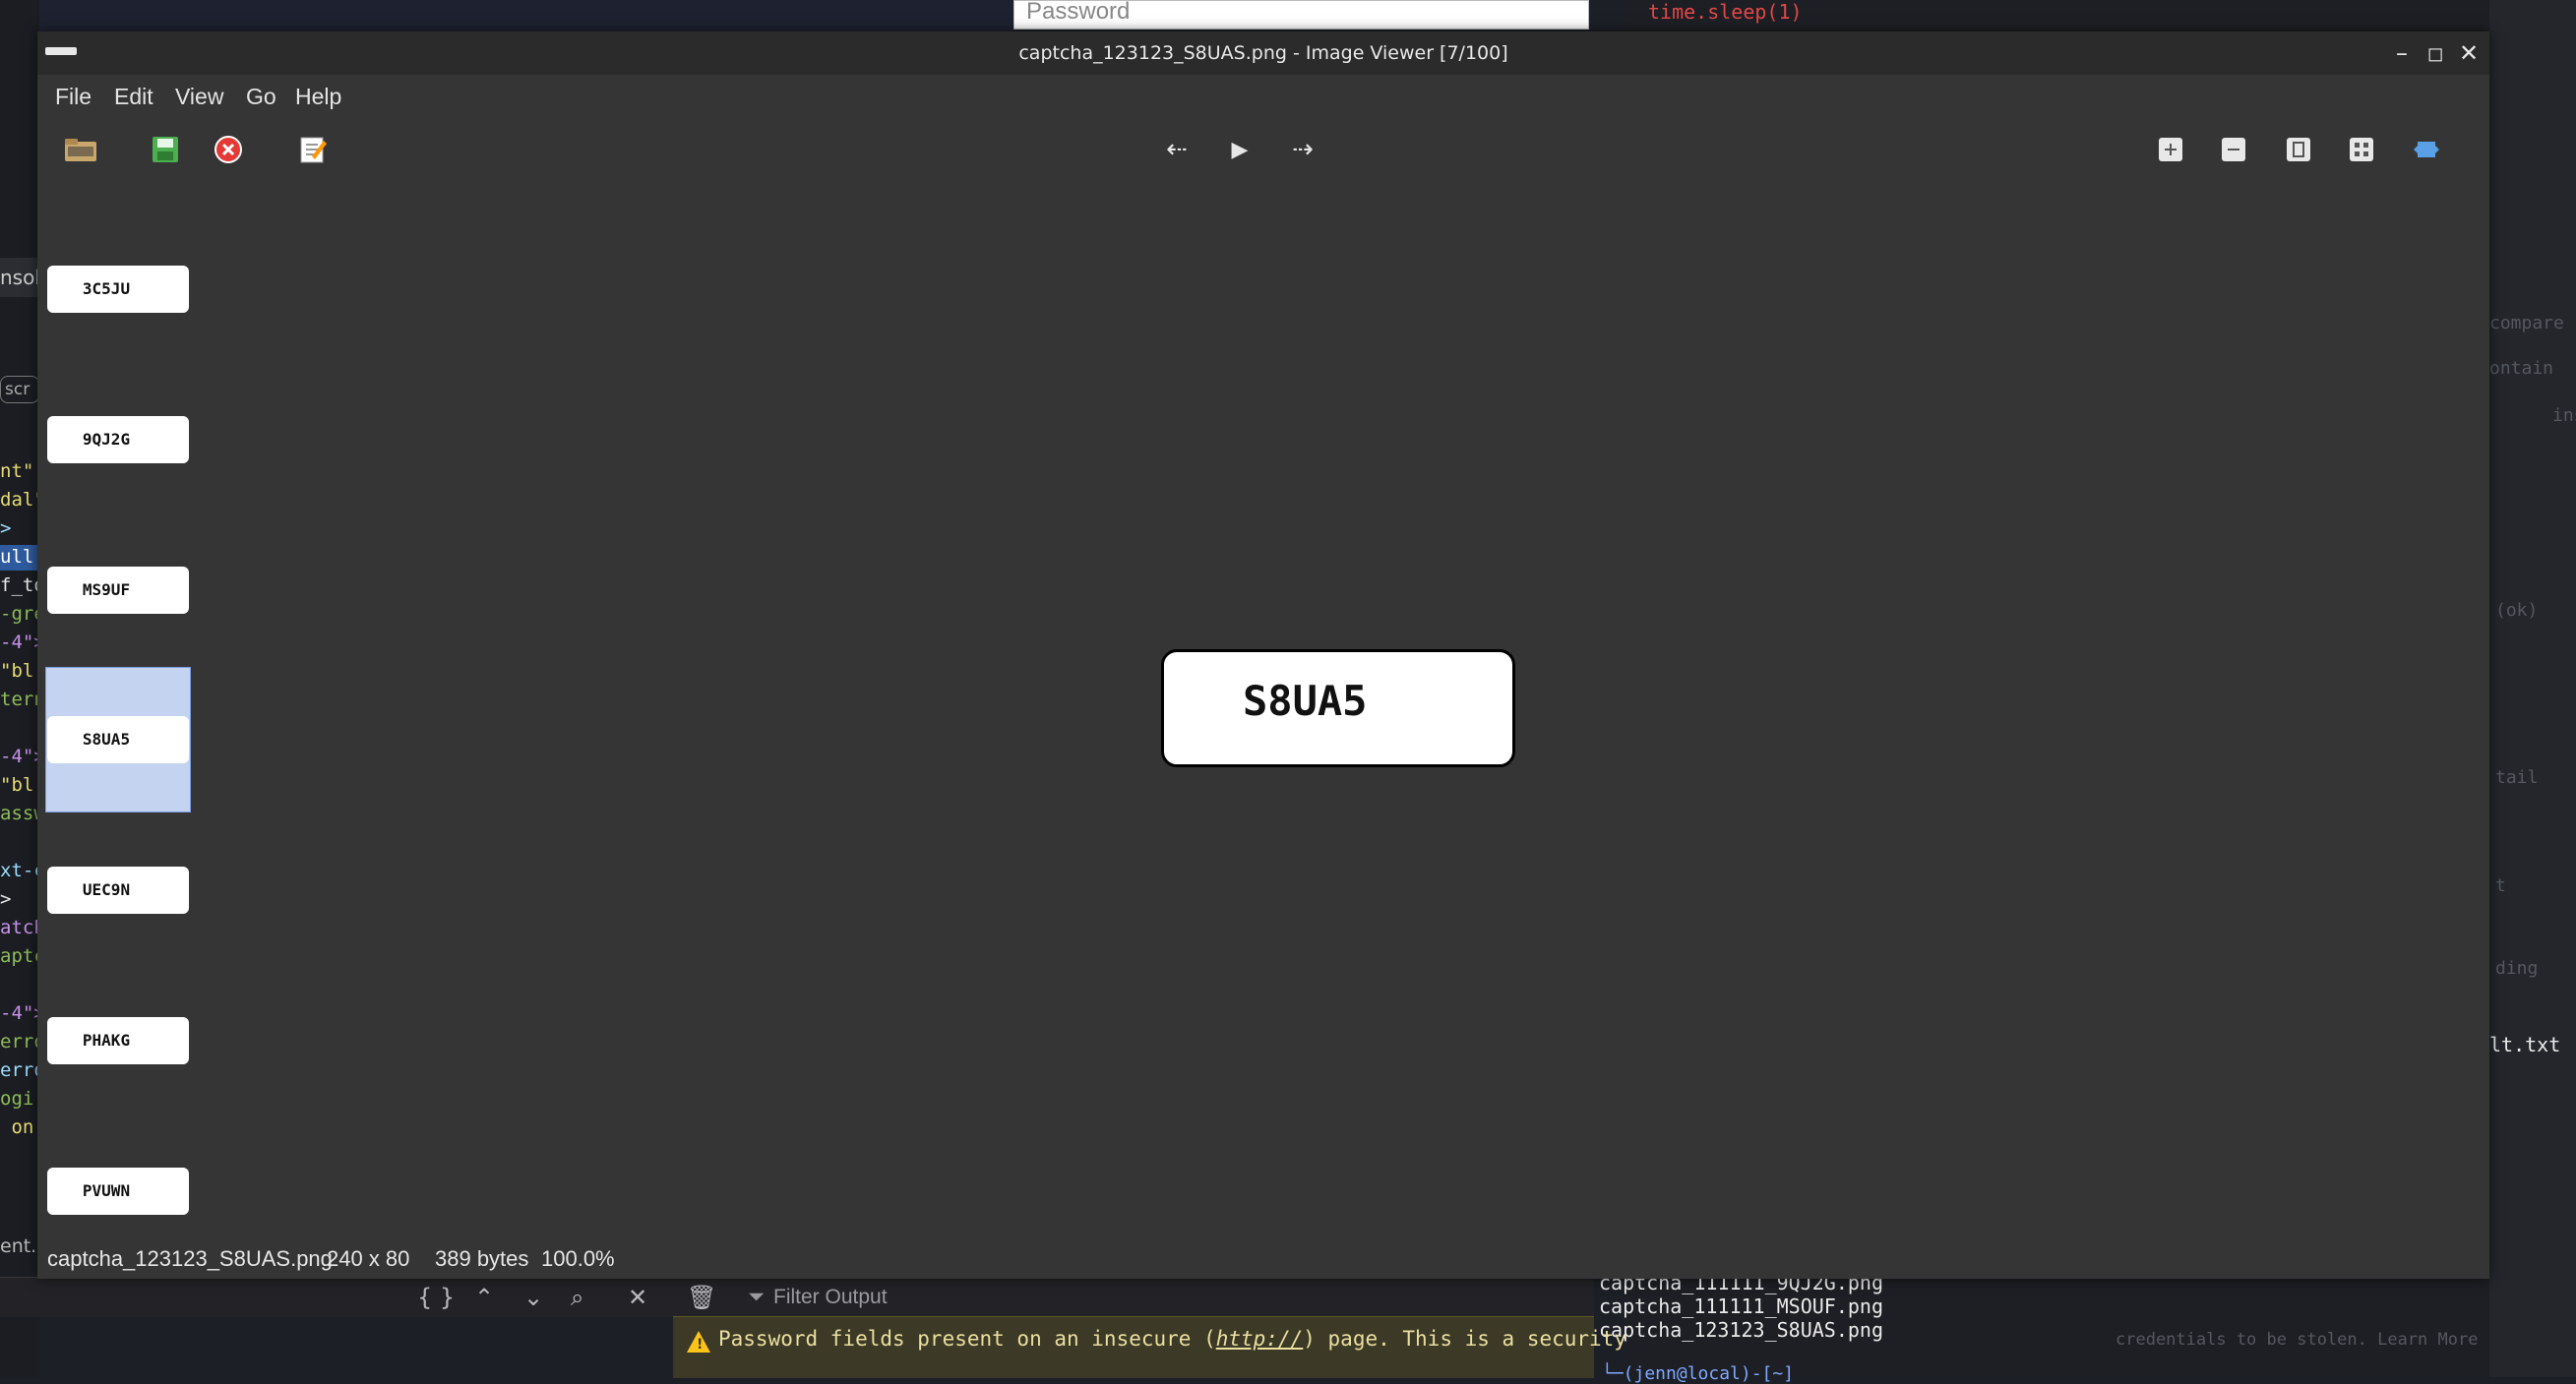 The width and height of the screenshot is (2576, 1384). I want to click on ghost-line: tail, so click(2517, 777).